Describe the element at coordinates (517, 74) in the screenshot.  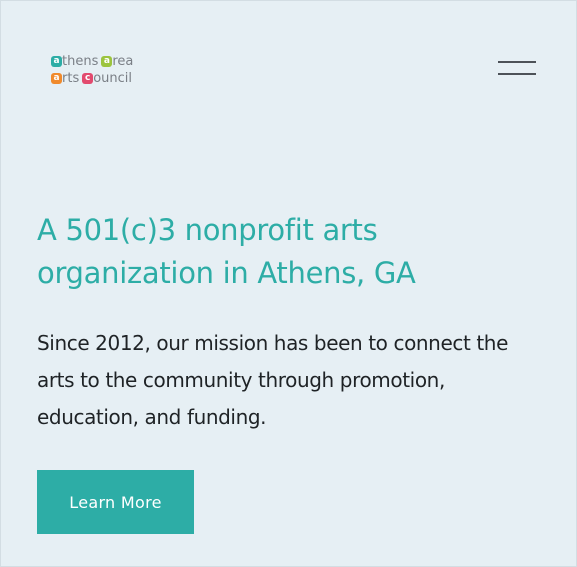
I see `menu-bar-bottom` at that location.